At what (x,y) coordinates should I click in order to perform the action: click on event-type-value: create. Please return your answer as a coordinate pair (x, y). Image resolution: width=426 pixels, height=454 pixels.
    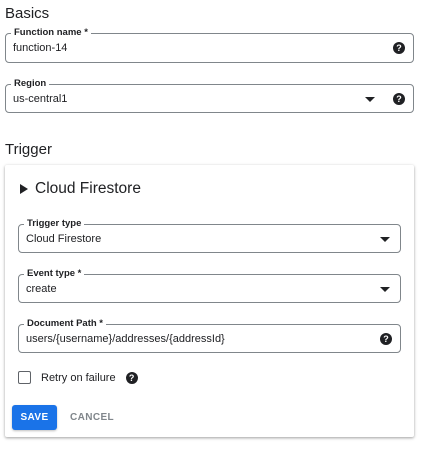
    Looking at the image, I should click on (41, 288).